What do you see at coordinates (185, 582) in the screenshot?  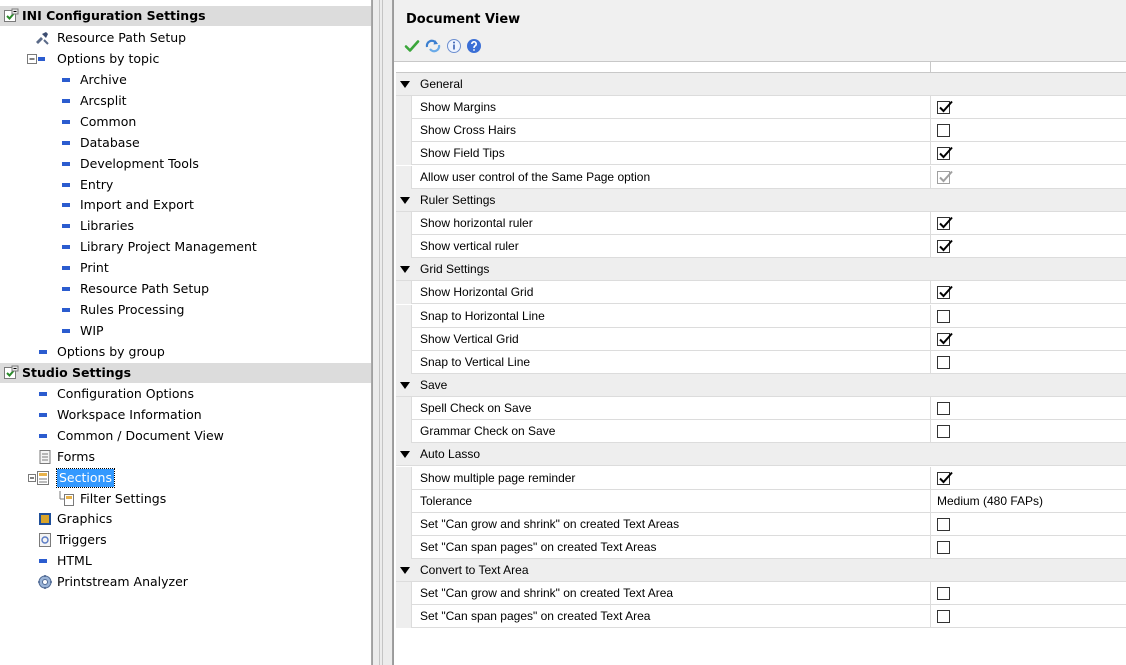 I see `tree-item-studio: Printstream Analyzer` at bounding box center [185, 582].